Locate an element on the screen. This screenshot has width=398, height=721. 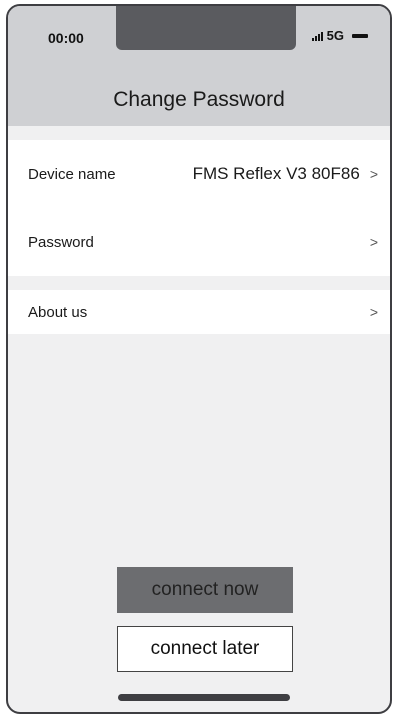
status-time: 00:00 is located at coordinates (66, 38).